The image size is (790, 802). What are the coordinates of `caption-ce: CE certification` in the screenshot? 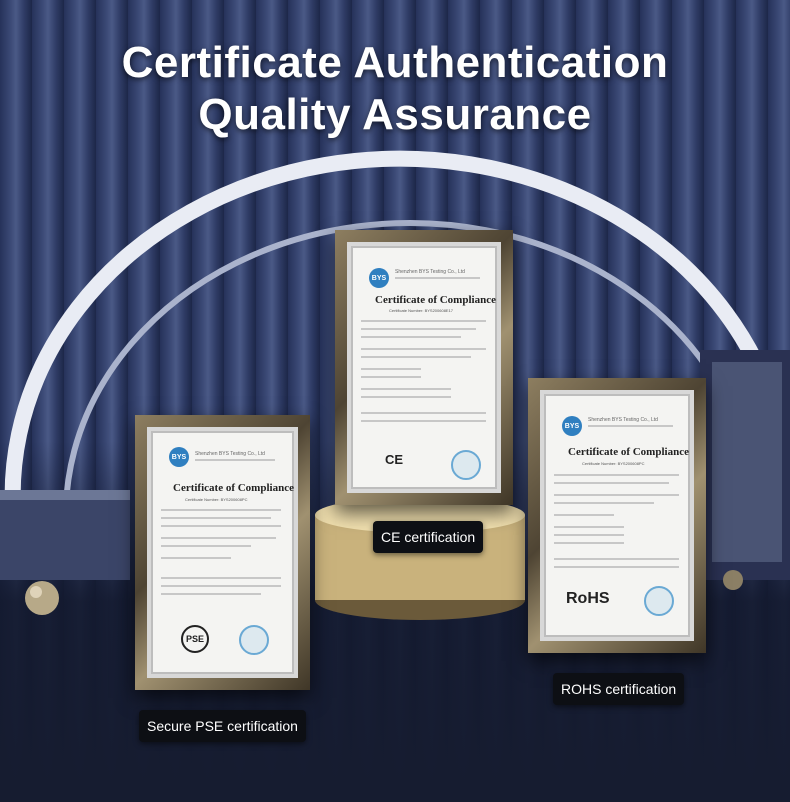 It's located at (428, 537).